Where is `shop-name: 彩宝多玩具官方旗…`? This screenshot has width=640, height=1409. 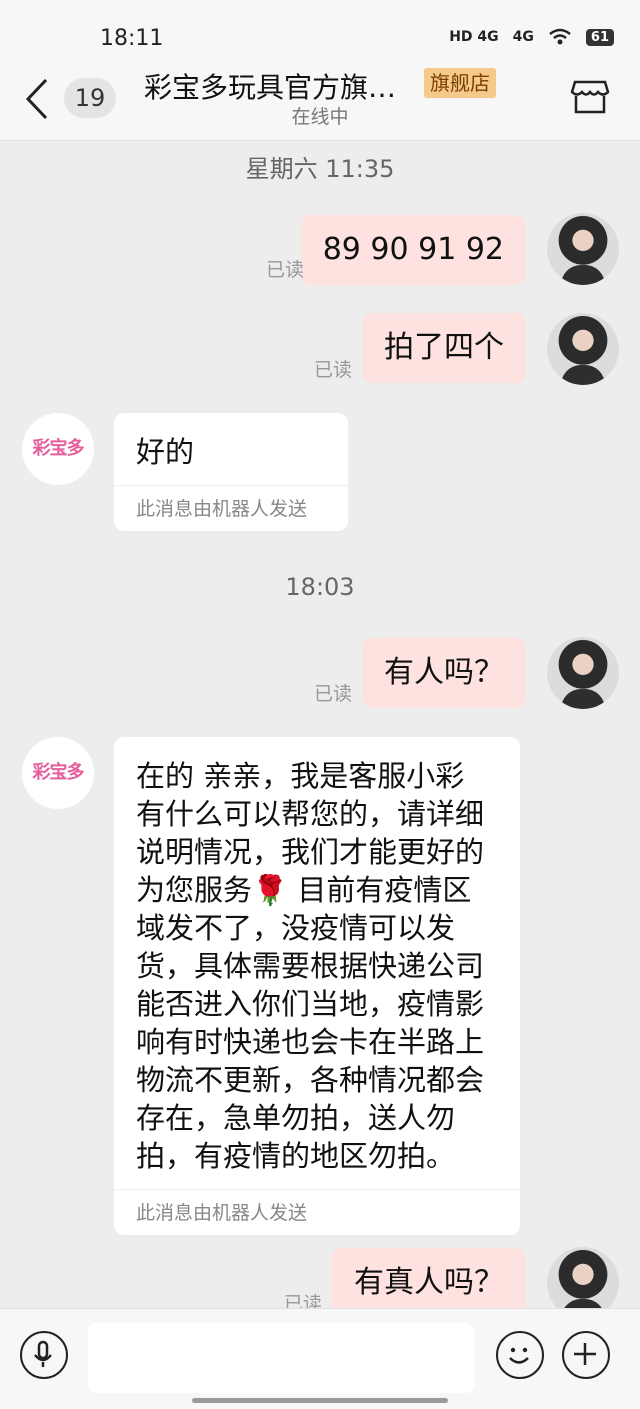 shop-name: 彩宝多玩具官方旗… is located at coordinates (270, 86).